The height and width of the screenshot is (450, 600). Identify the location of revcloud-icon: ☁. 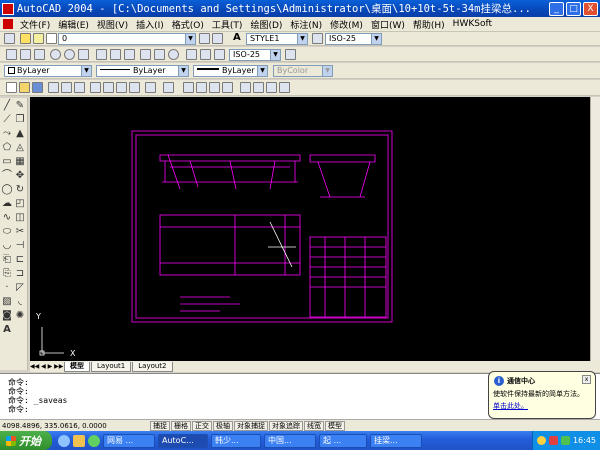
(7, 204).